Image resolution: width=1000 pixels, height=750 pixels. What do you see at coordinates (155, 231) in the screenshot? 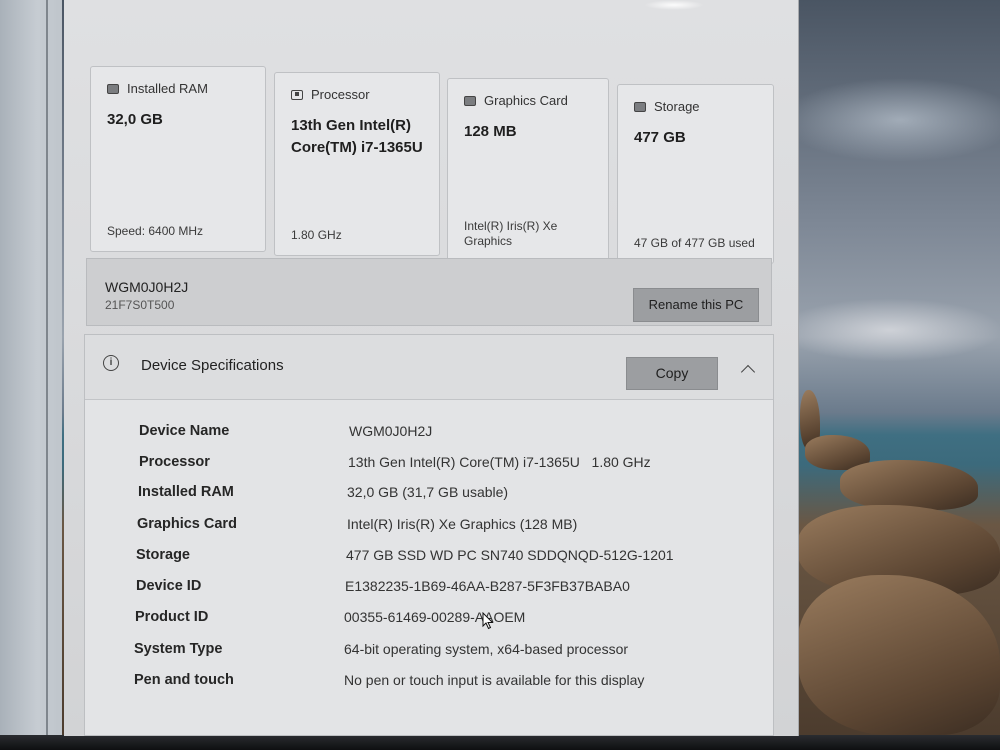
I see `card-detail: Speed: 6400 MHz` at bounding box center [155, 231].